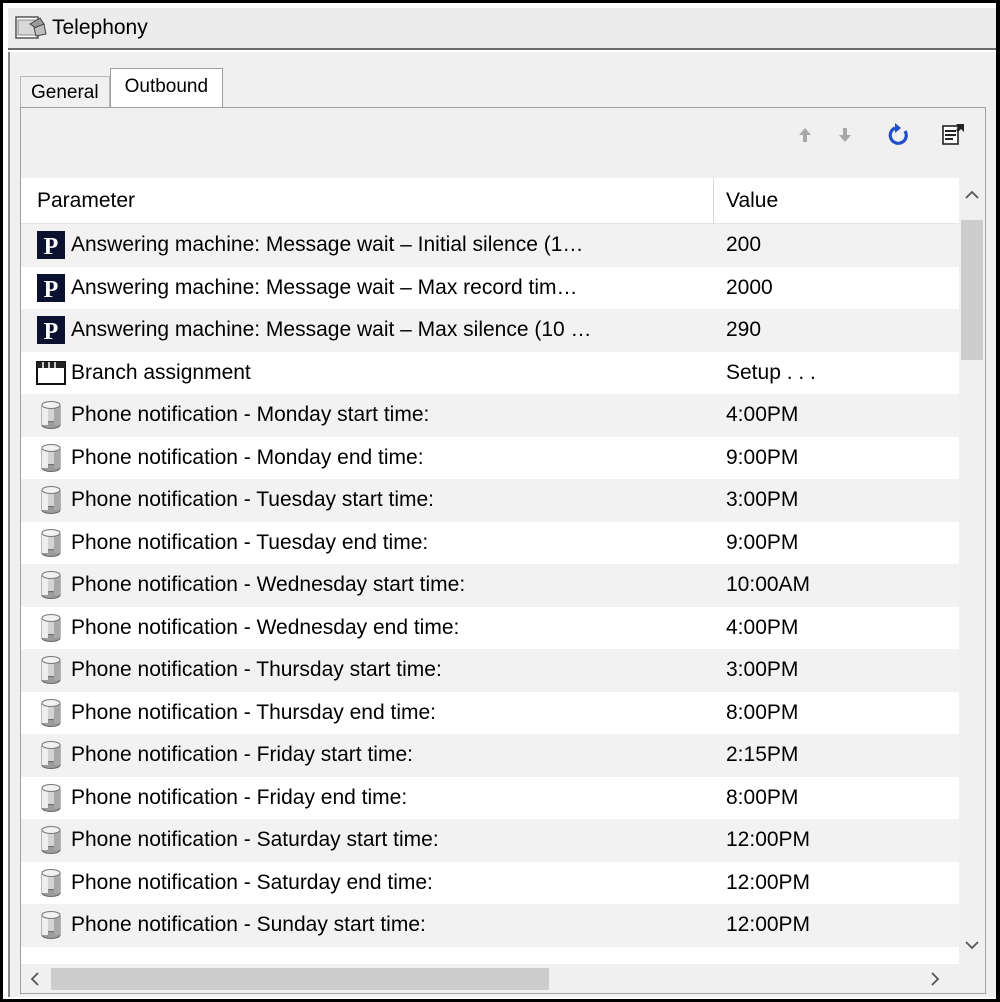  Describe the element at coordinates (253, 712) in the screenshot. I see `parameter-cell: Phone notification - Thursday end time:` at that location.